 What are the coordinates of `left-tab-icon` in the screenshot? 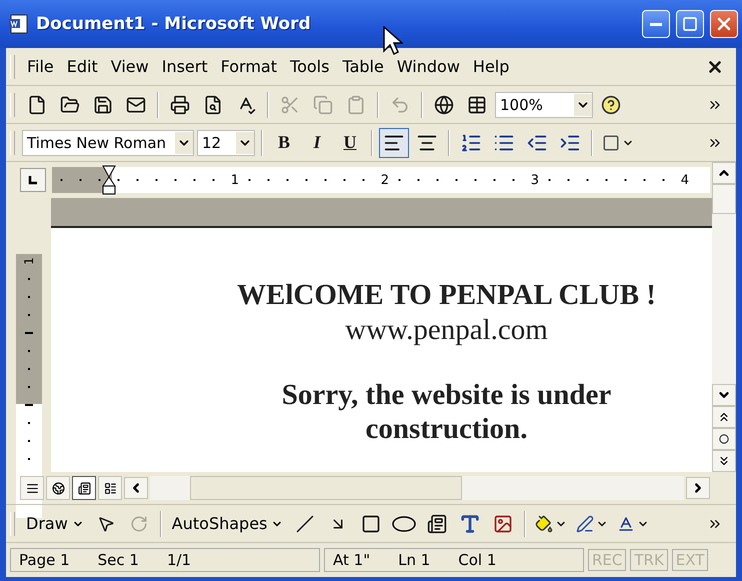 It's located at (33, 180).